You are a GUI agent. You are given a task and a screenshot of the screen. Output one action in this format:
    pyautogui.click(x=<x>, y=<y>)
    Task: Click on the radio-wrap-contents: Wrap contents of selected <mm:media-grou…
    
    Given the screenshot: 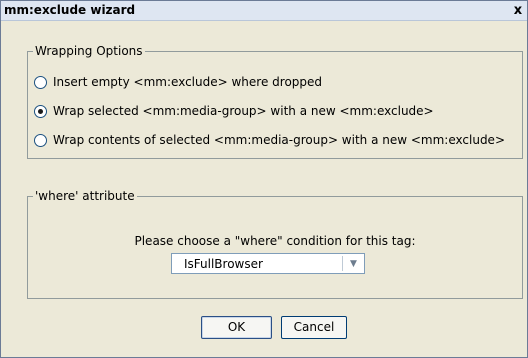 What is the action you would take?
    pyautogui.click(x=269, y=140)
    